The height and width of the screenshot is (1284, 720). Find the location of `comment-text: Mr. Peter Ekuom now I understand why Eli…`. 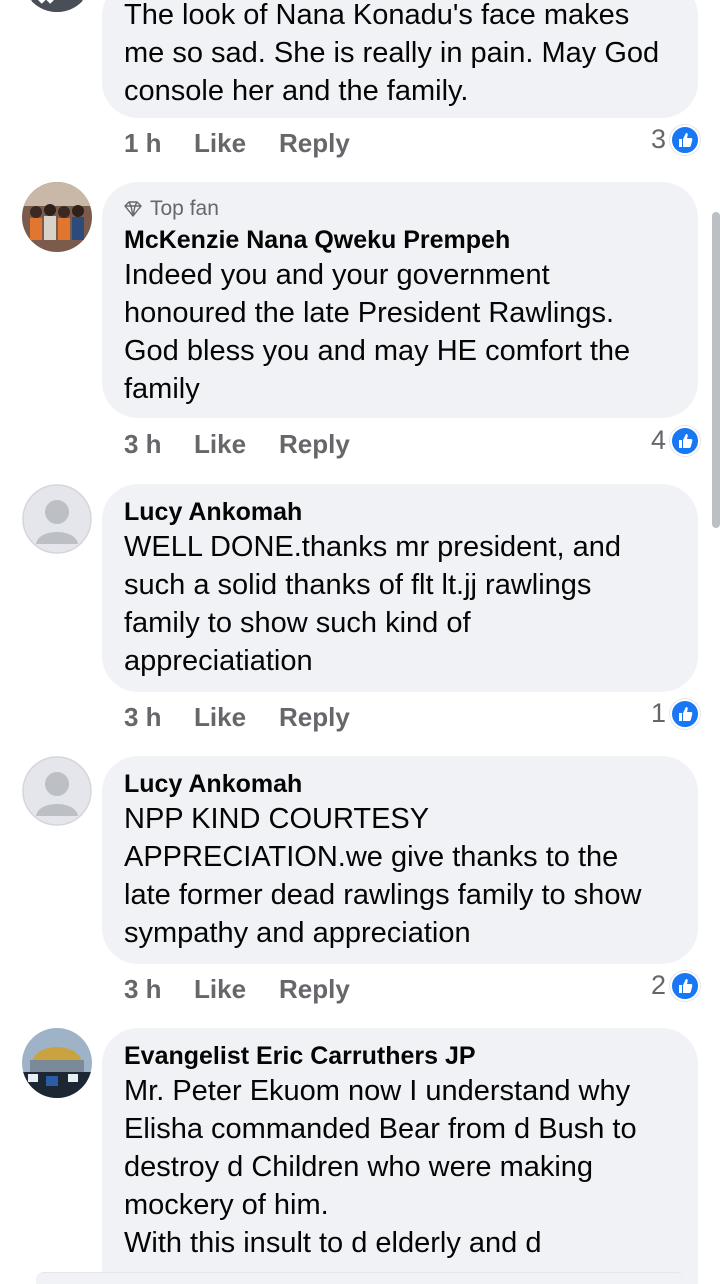

comment-text: Mr. Peter Ekuom now I understand why Eli… is located at coordinates (400, 1167).